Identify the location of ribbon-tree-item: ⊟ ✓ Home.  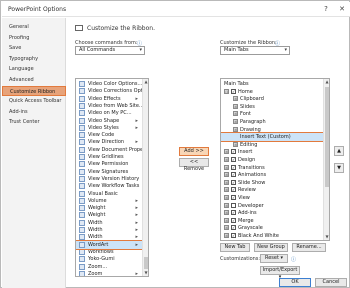
(272, 92).